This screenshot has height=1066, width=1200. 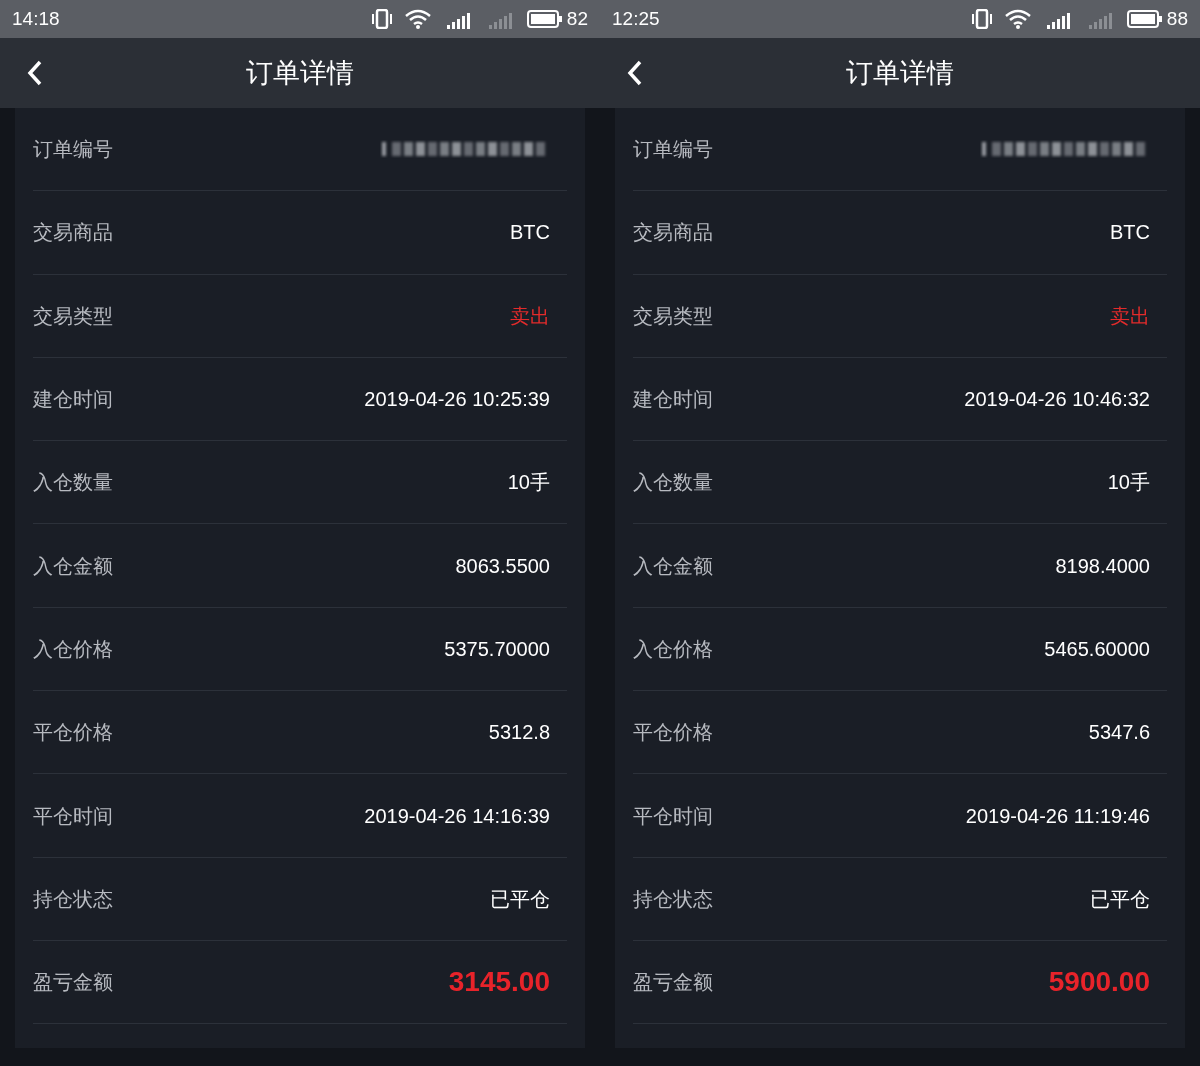 What do you see at coordinates (36, 18) in the screenshot?
I see `status-time: 14:18` at bounding box center [36, 18].